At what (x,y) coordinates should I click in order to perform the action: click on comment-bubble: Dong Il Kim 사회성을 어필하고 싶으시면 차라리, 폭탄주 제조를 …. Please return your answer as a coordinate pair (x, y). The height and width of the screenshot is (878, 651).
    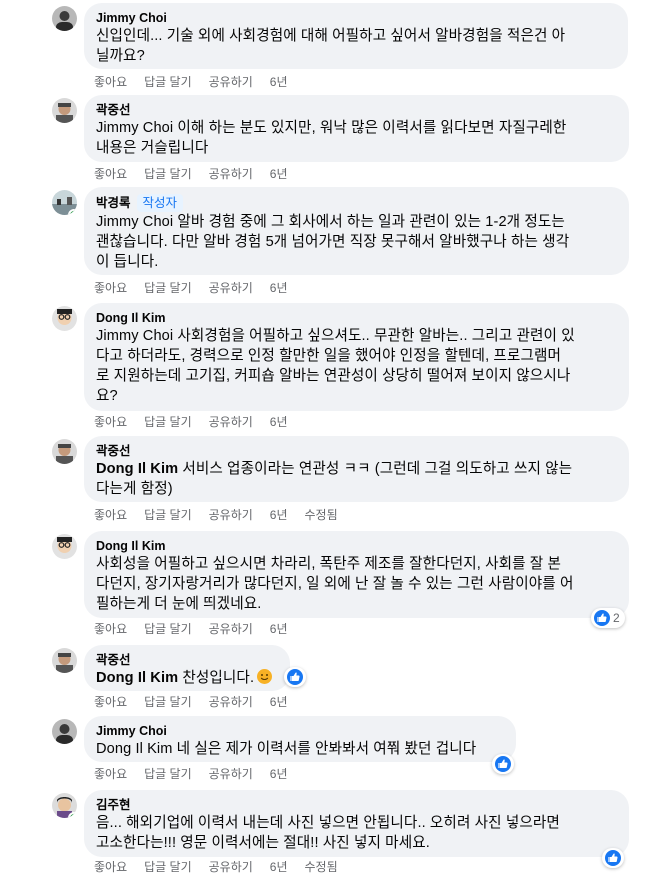
    Looking at the image, I should click on (356, 574).